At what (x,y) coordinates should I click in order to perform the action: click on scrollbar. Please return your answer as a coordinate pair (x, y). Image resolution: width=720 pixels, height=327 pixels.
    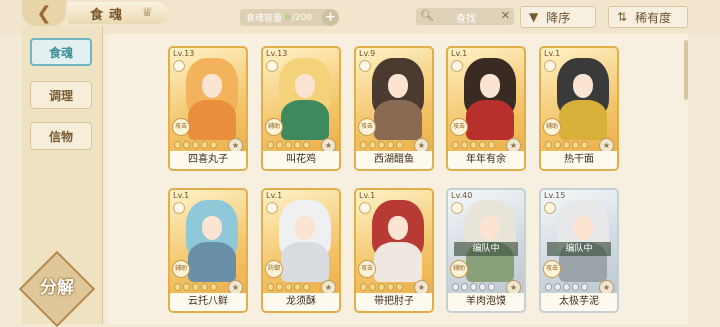
    Looking at the image, I should click on (686, 70).